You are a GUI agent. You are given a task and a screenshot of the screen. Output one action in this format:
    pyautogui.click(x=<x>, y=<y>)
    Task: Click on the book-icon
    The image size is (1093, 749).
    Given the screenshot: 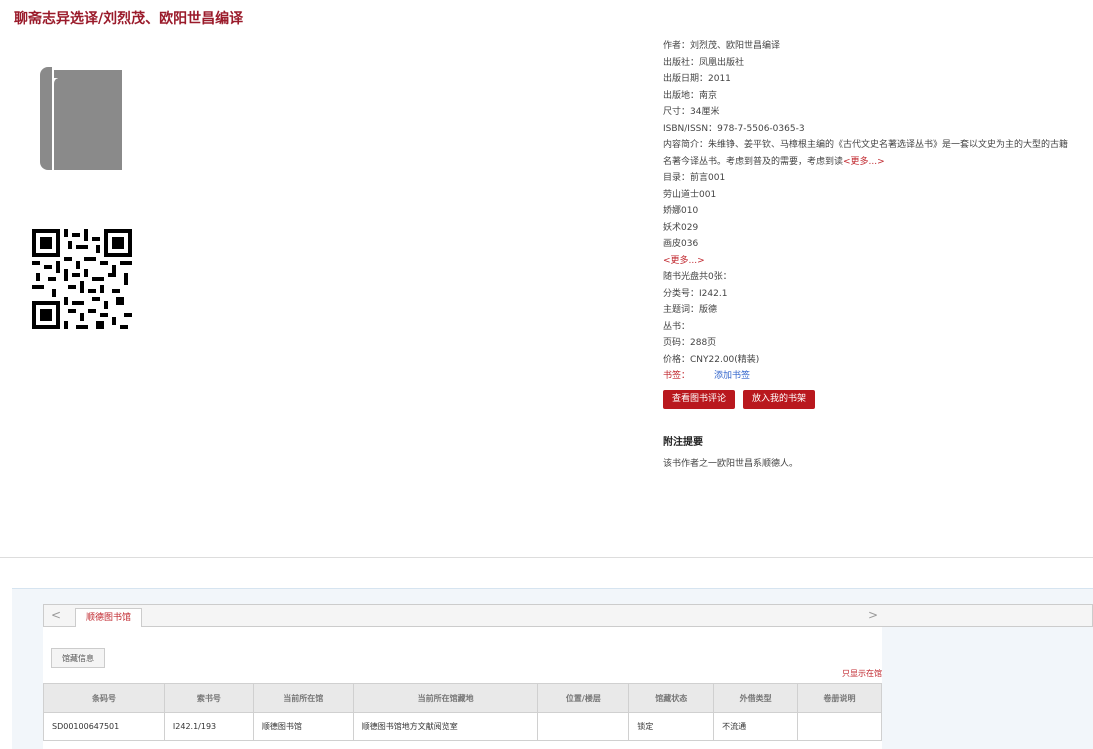 What is the action you would take?
    pyautogui.click(x=81, y=118)
    